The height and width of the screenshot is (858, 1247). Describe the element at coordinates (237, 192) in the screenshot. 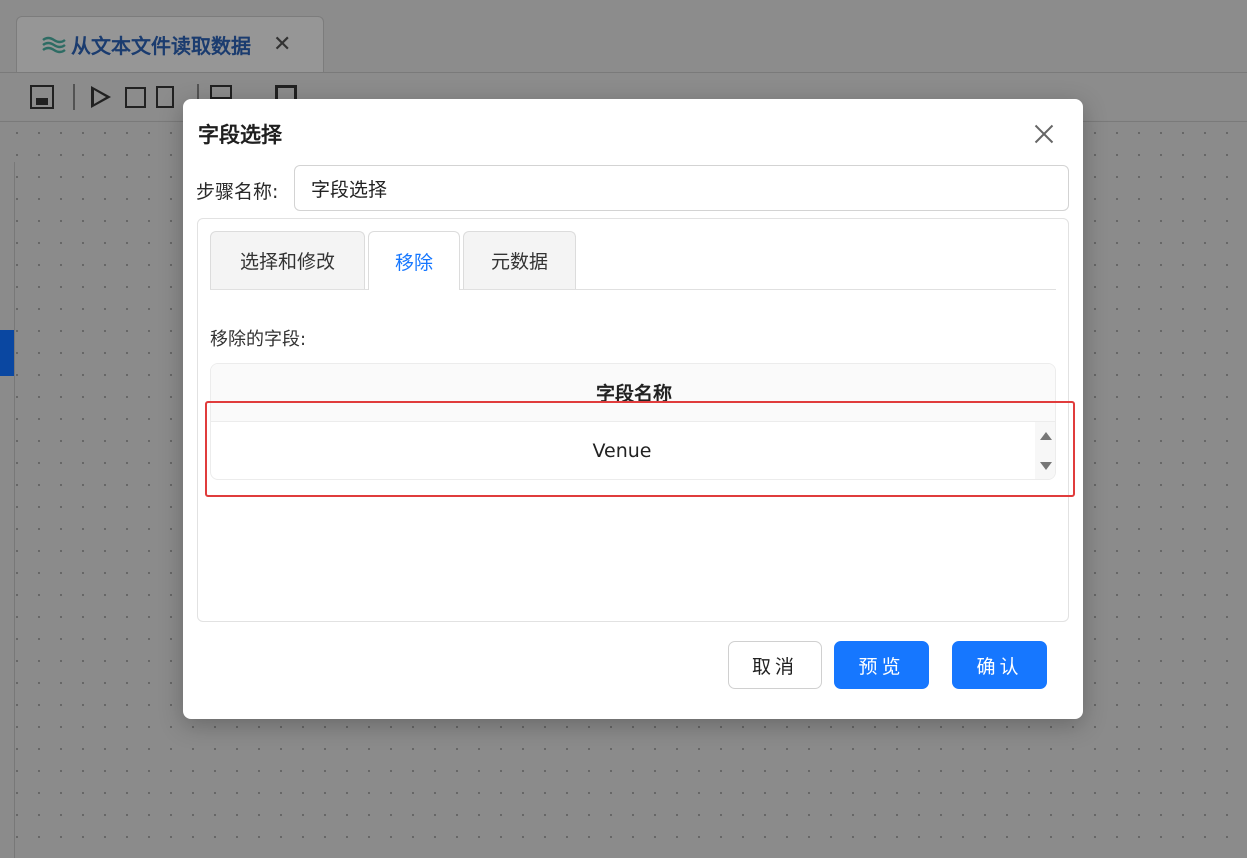

I see `step-name-label: 步骤名称:` at that location.